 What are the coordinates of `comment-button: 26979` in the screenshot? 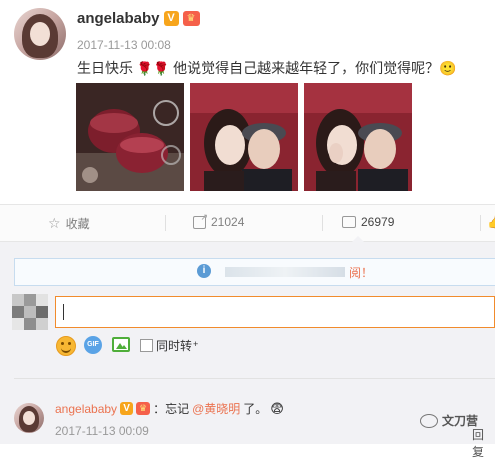 It's located at (368, 222).